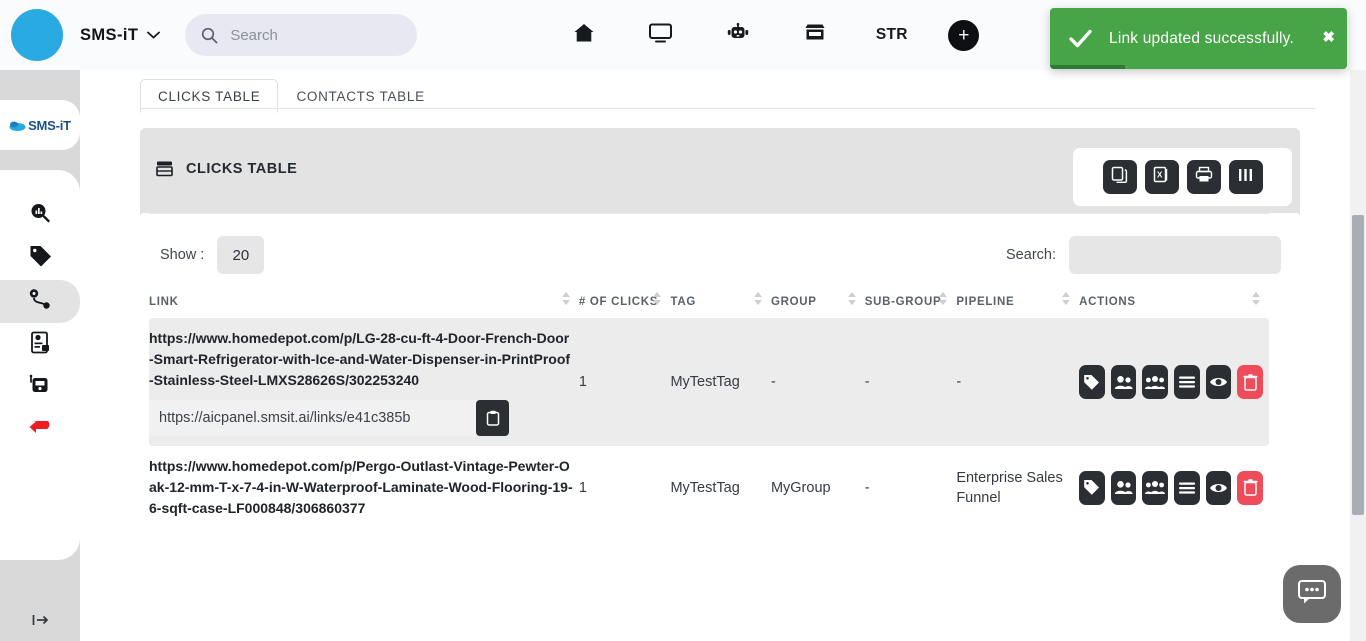  I want to click on plus-icon: +, so click(964, 35).